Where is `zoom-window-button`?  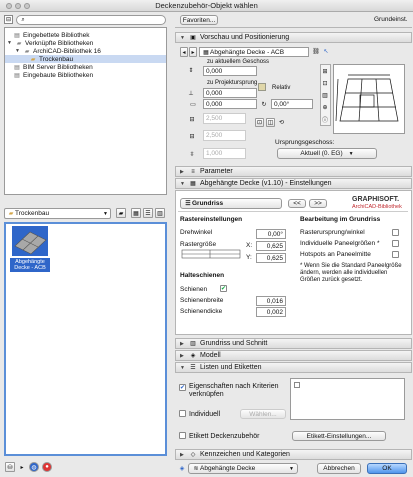 zoom-window-button is located at coordinates (27, 6).